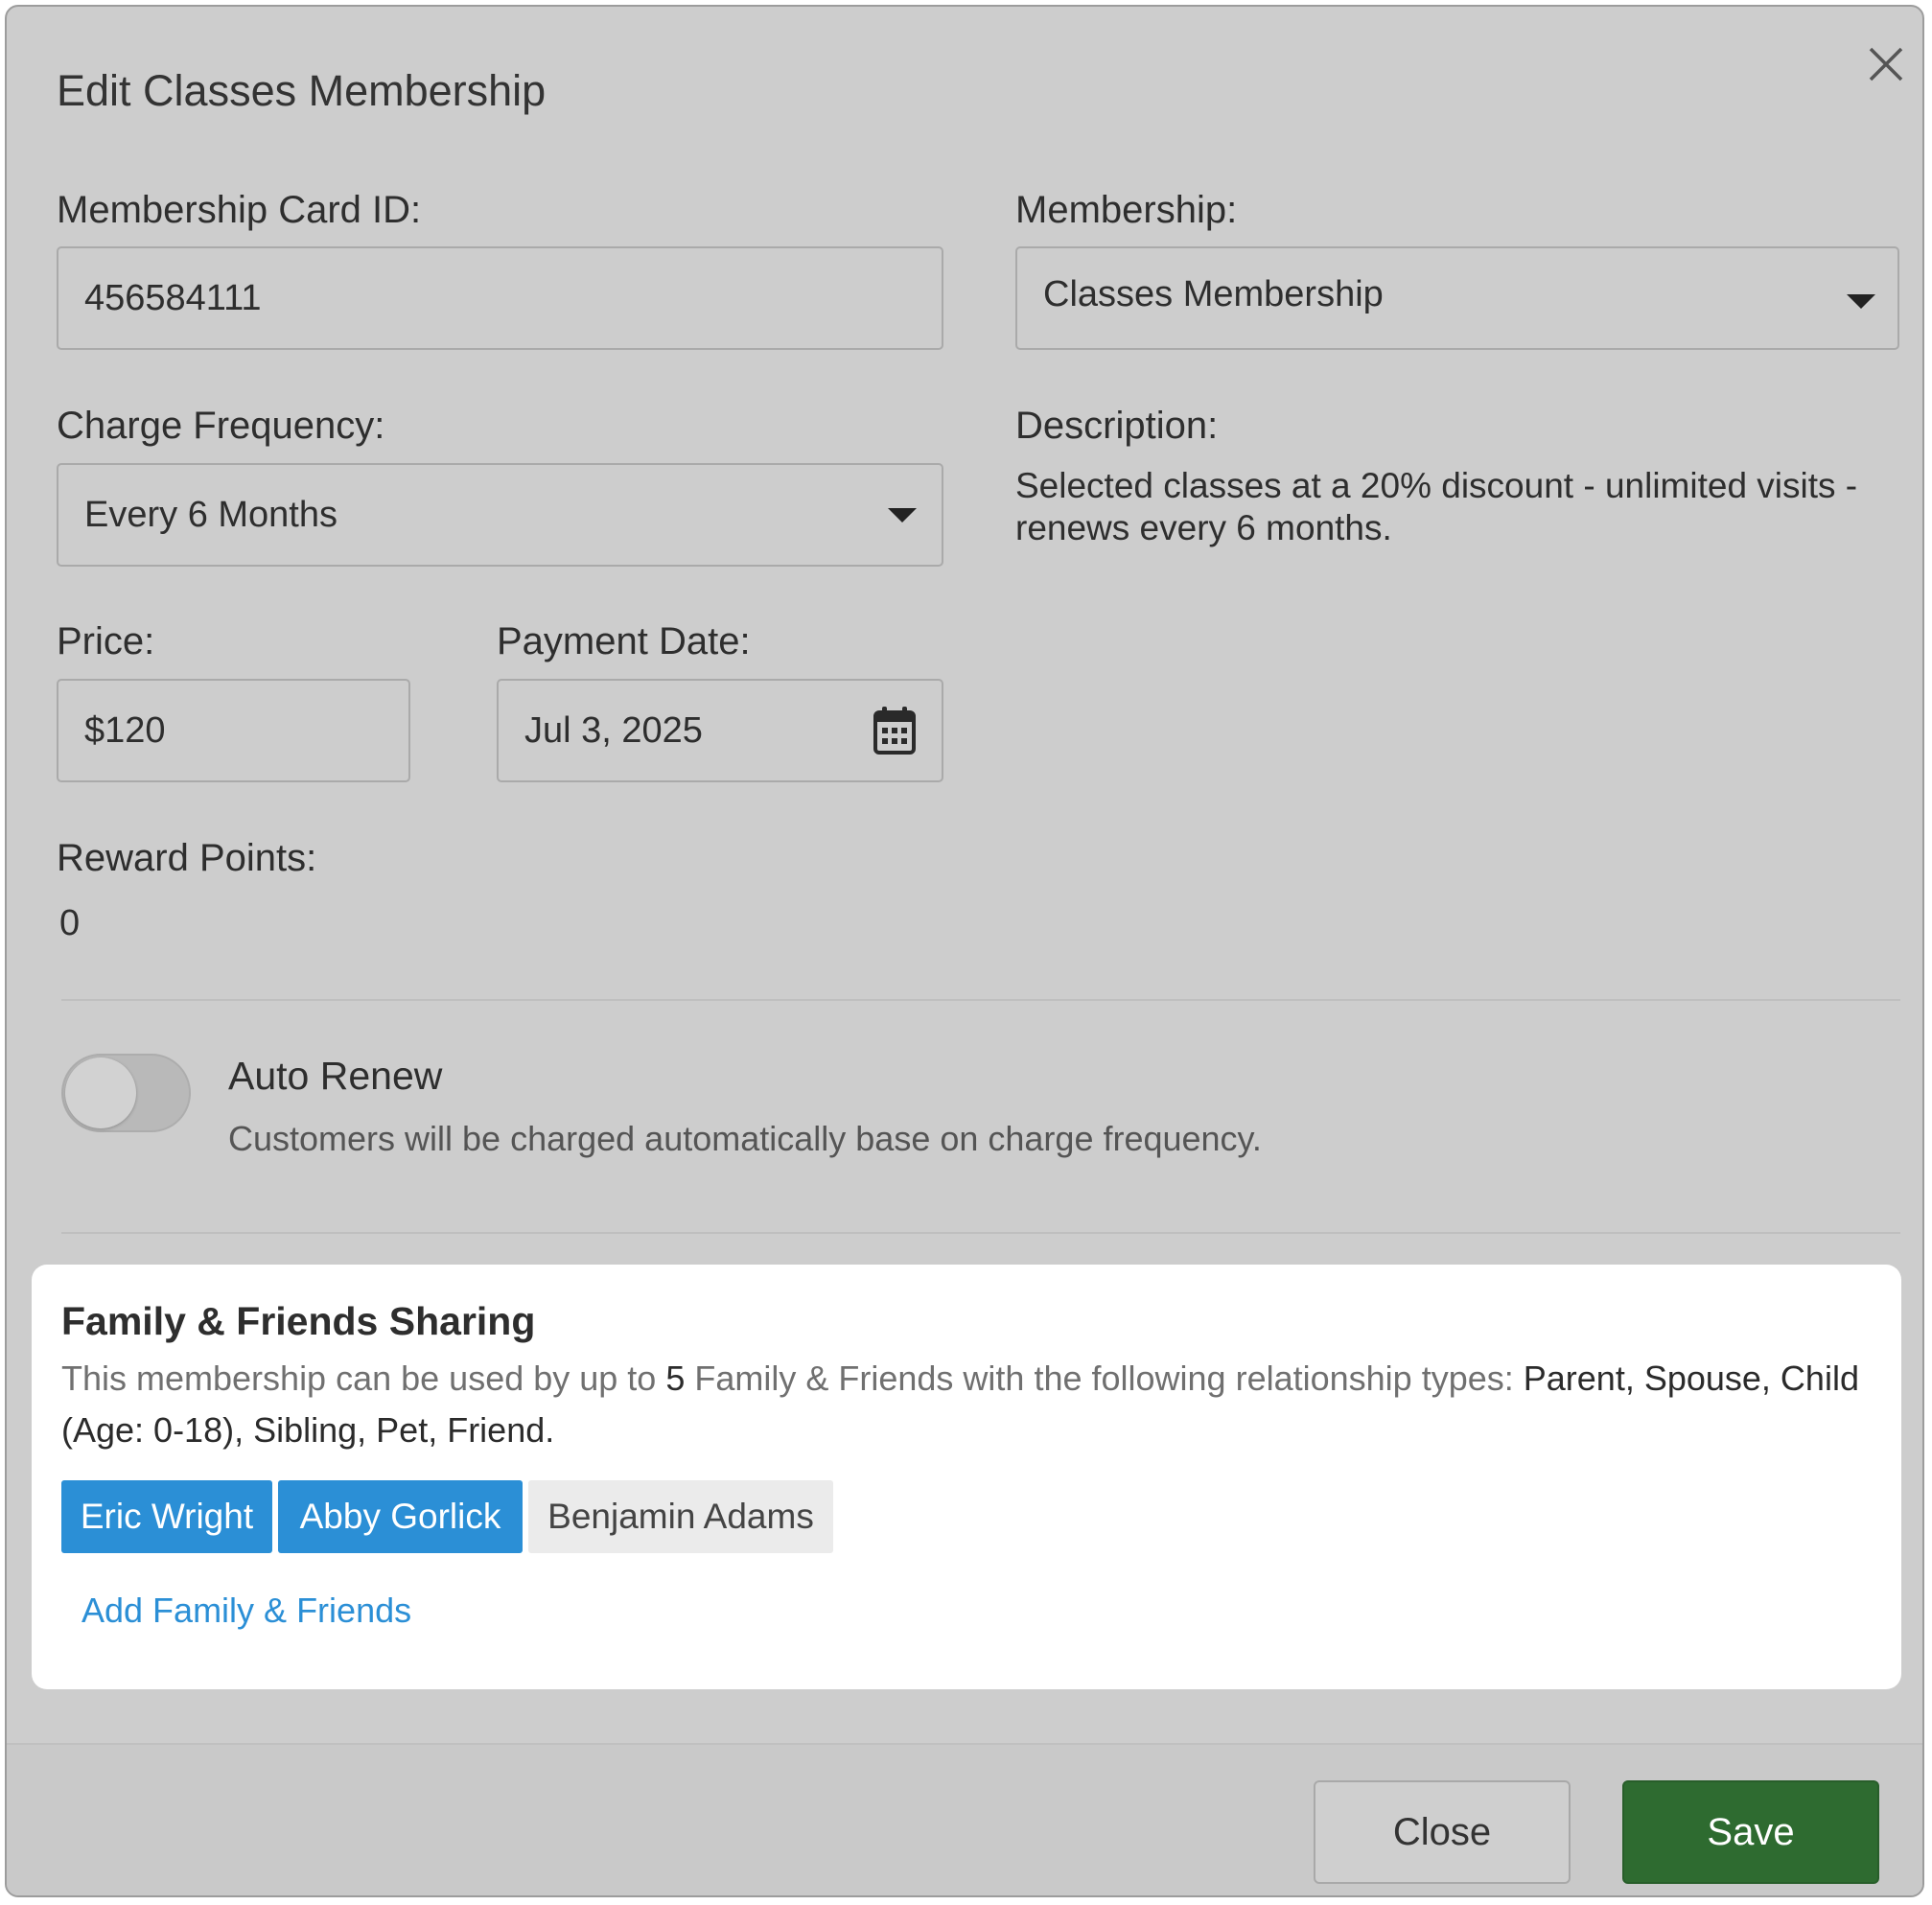 The height and width of the screenshot is (1905, 1932). What do you see at coordinates (1126, 210) in the screenshot?
I see `membership-label: Membership:` at bounding box center [1126, 210].